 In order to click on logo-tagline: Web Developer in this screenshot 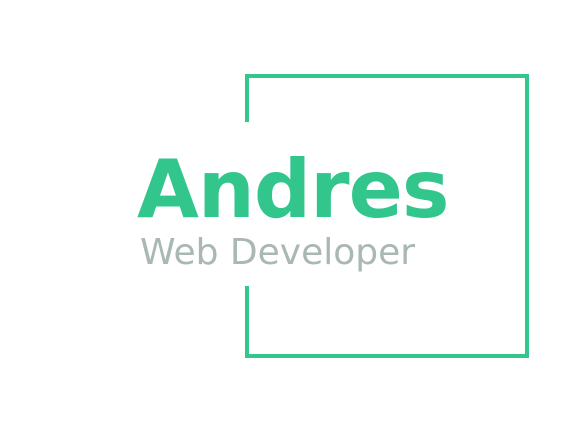, I will do `click(278, 252)`.